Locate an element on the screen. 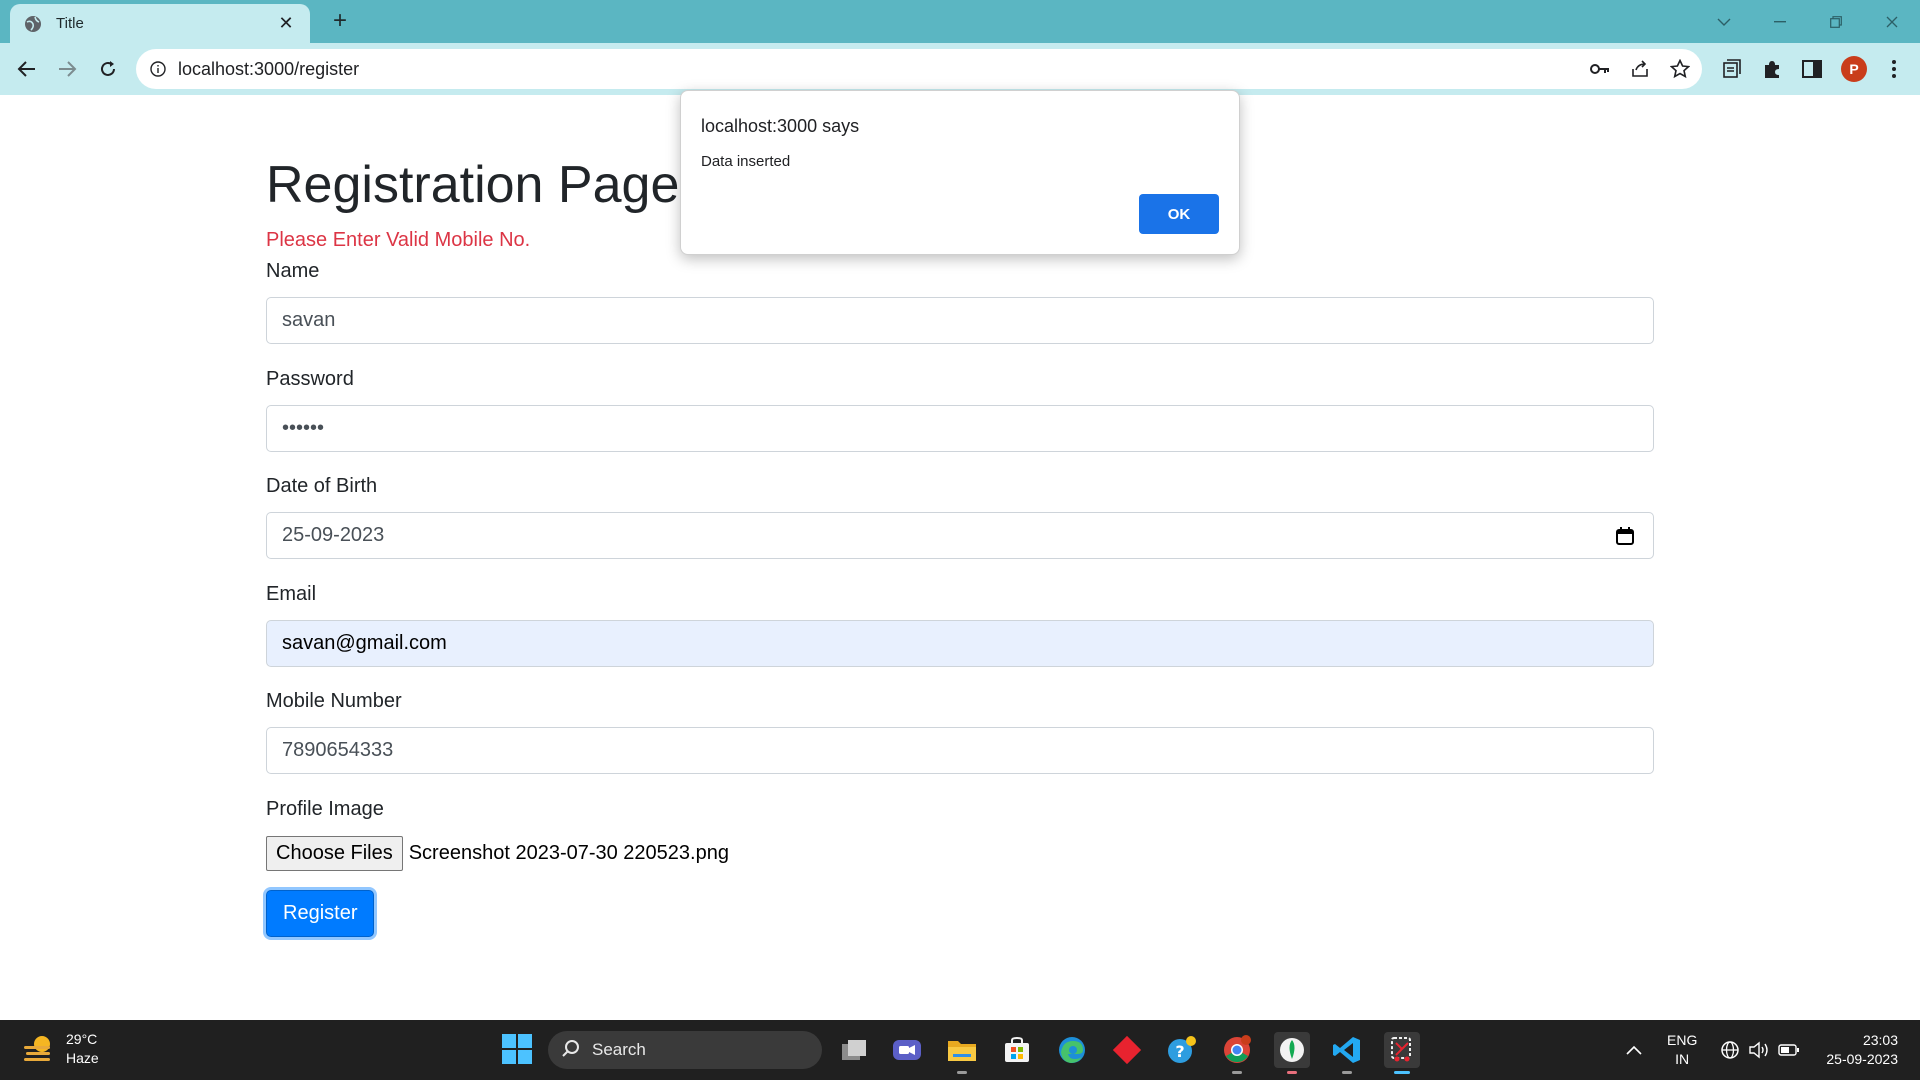 The width and height of the screenshot is (1920, 1080). password-input: •••••• is located at coordinates (960, 428).